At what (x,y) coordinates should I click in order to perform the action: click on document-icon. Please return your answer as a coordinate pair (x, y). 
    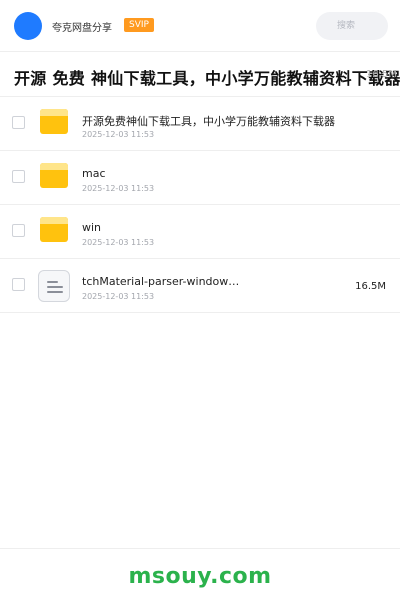
    Looking at the image, I should click on (54, 285).